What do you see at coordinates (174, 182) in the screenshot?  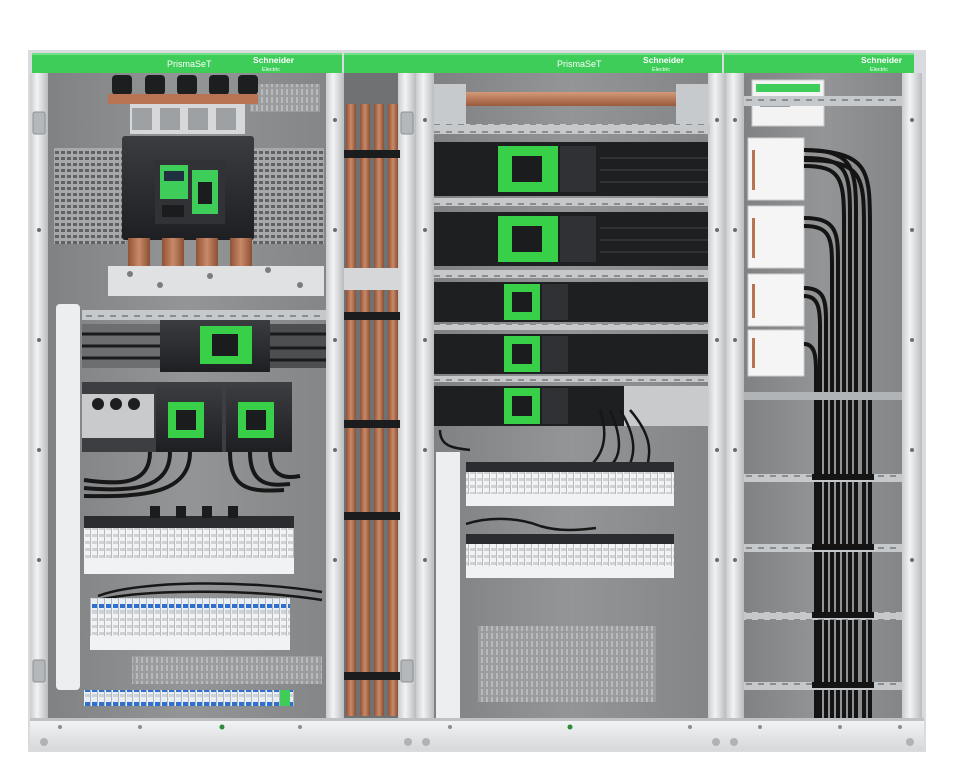 I see `breaker-trip-unit` at bounding box center [174, 182].